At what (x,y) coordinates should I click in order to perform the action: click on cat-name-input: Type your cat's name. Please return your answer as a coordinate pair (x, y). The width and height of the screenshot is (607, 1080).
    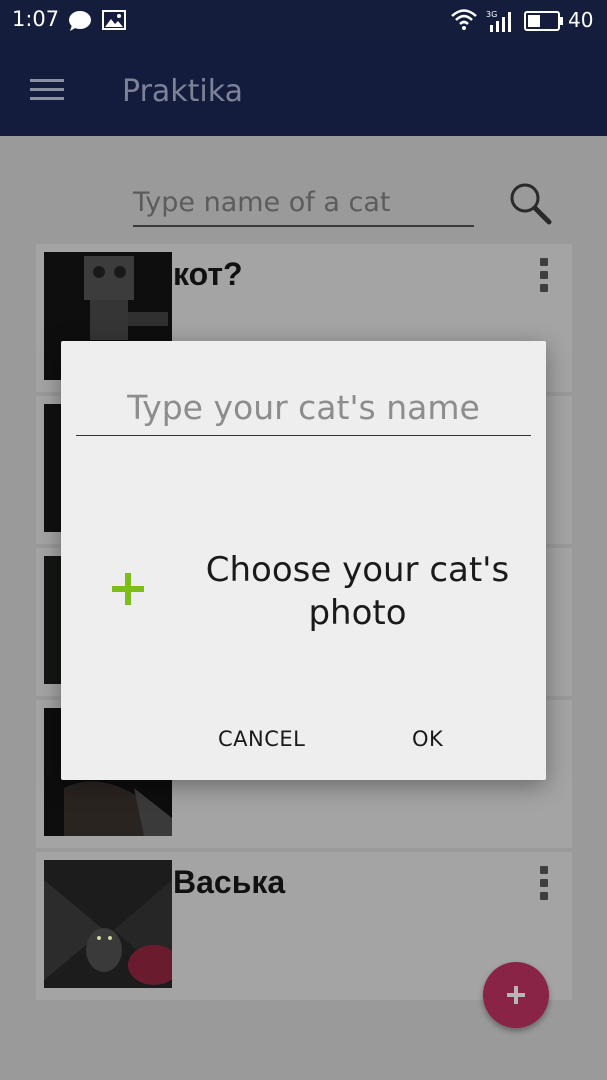
    Looking at the image, I should click on (303, 410).